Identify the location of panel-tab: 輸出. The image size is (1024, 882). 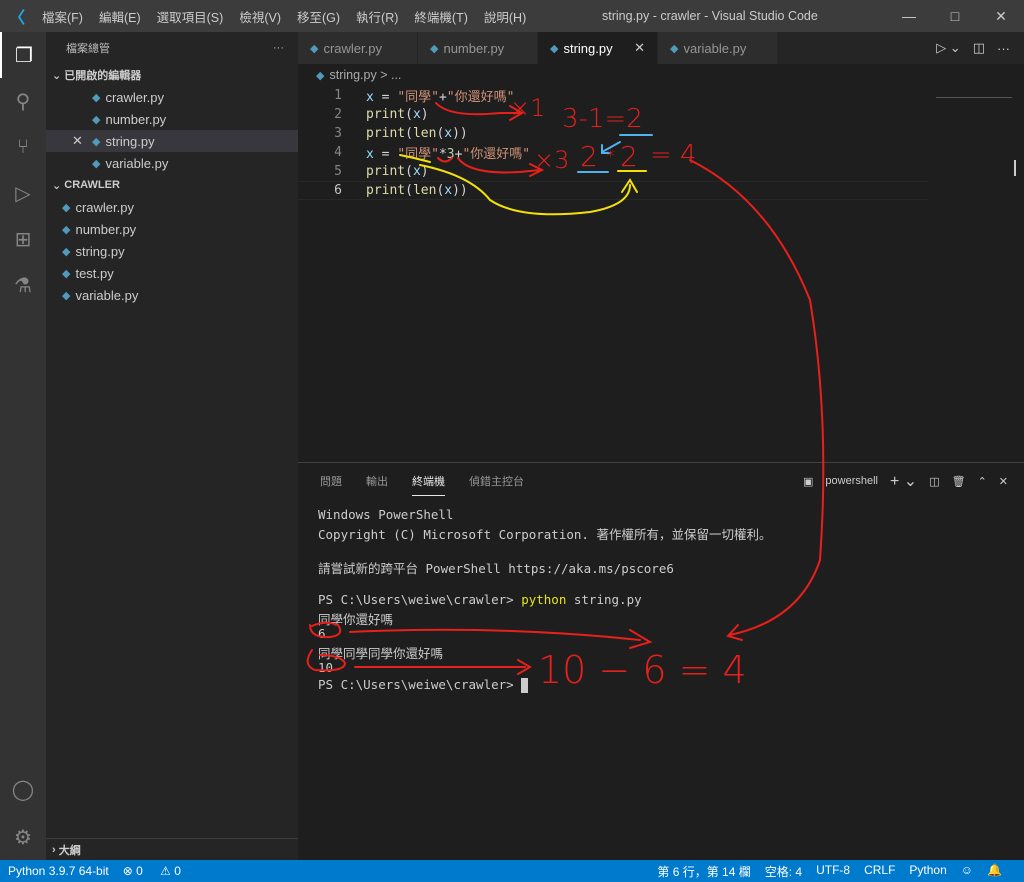
(377, 481).